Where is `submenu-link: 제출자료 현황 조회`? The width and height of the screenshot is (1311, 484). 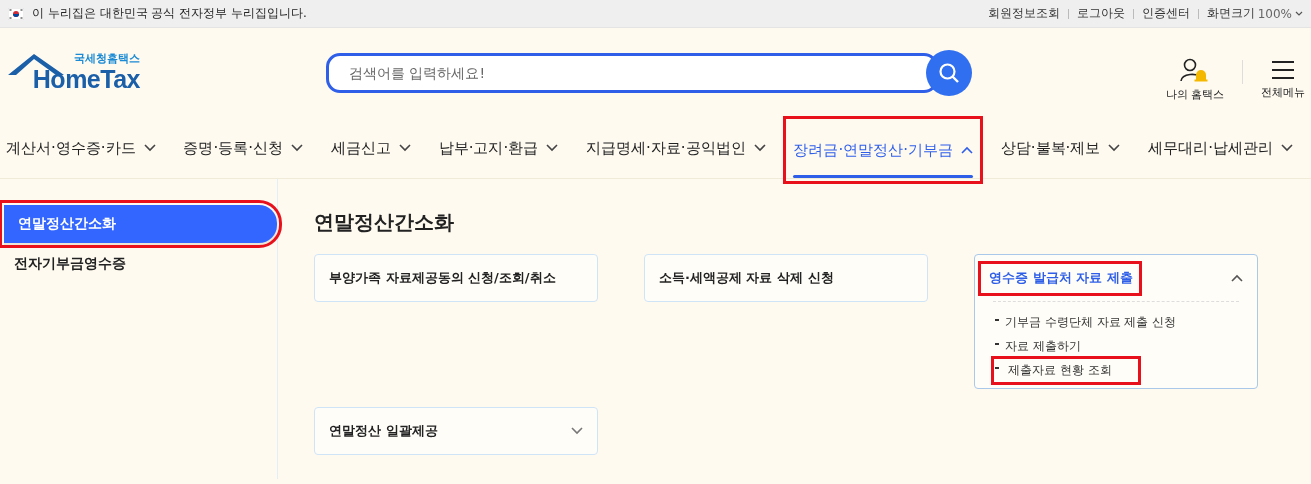 submenu-link: 제출자료 현황 조회 is located at coordinates (1066, 370).